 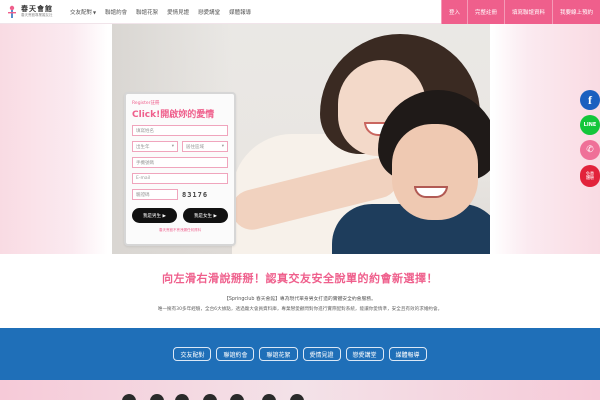 I want to click on phone-input: 手機號碼, so click(x=180, y=162).